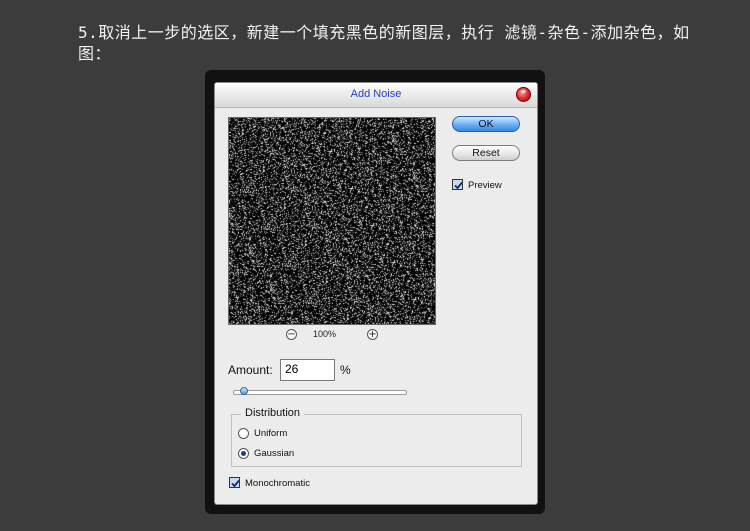 This screenshot has height=531, width=750. What do you see at coordinates (271, 433) in the screenshot?
I see `uniform-label: Uniform` at bounding box center [271, 433].